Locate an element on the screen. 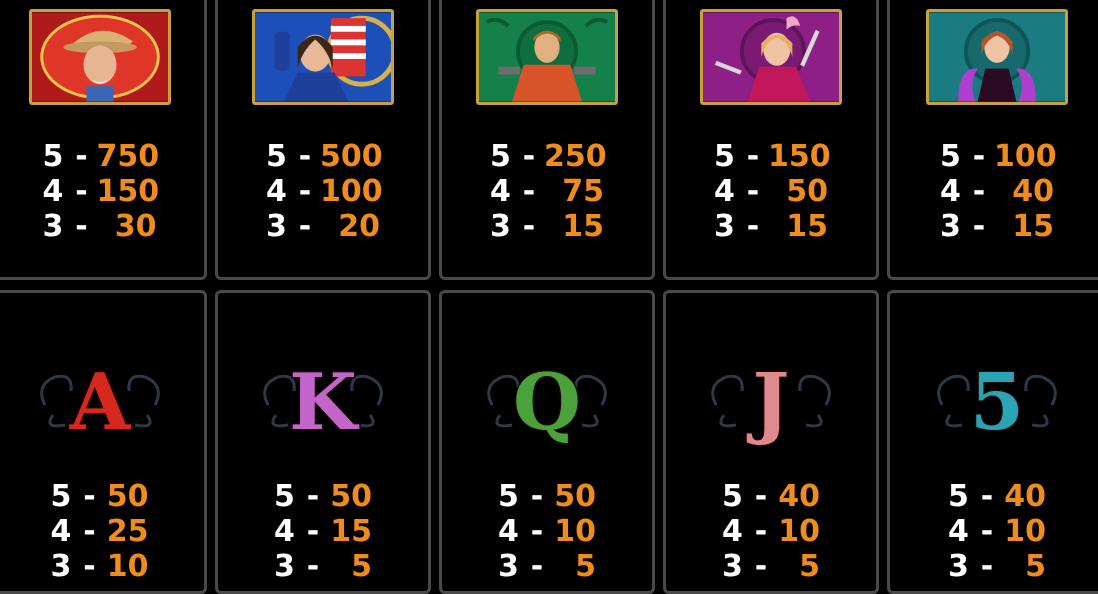 This screenshot has width=1098, height=594. payout-row: 5-100 is located at coordinates (998, 156).